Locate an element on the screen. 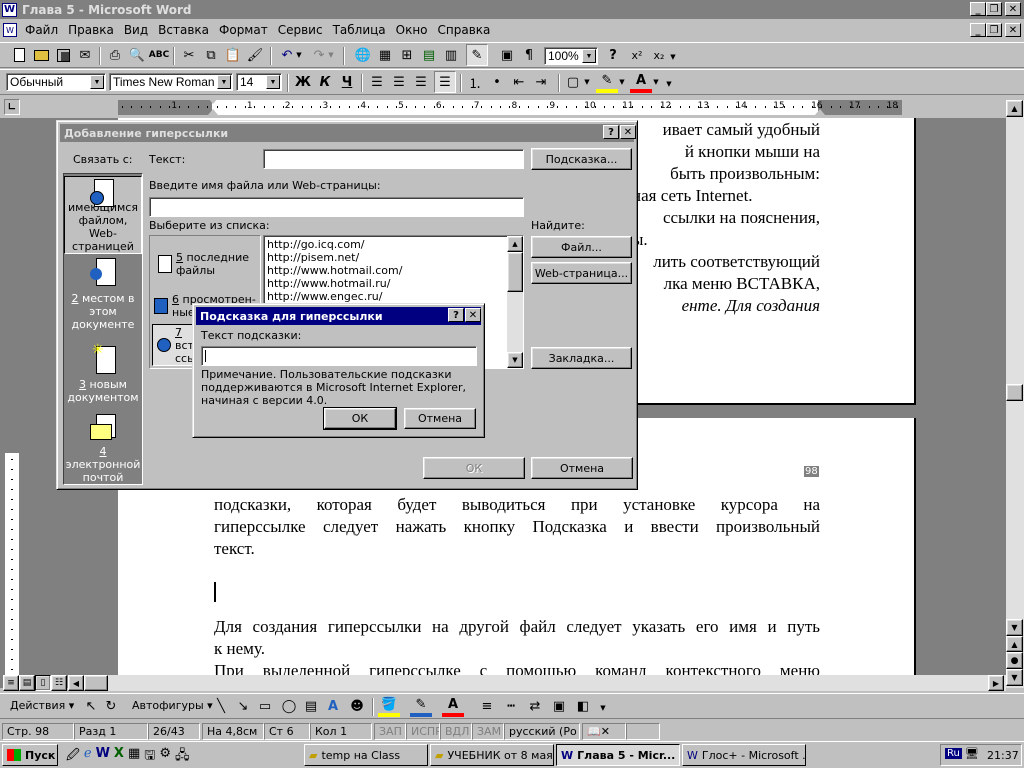 The image size is (1024, 768). status-ovr: ЗАМ is located at coordinates (488, 731).